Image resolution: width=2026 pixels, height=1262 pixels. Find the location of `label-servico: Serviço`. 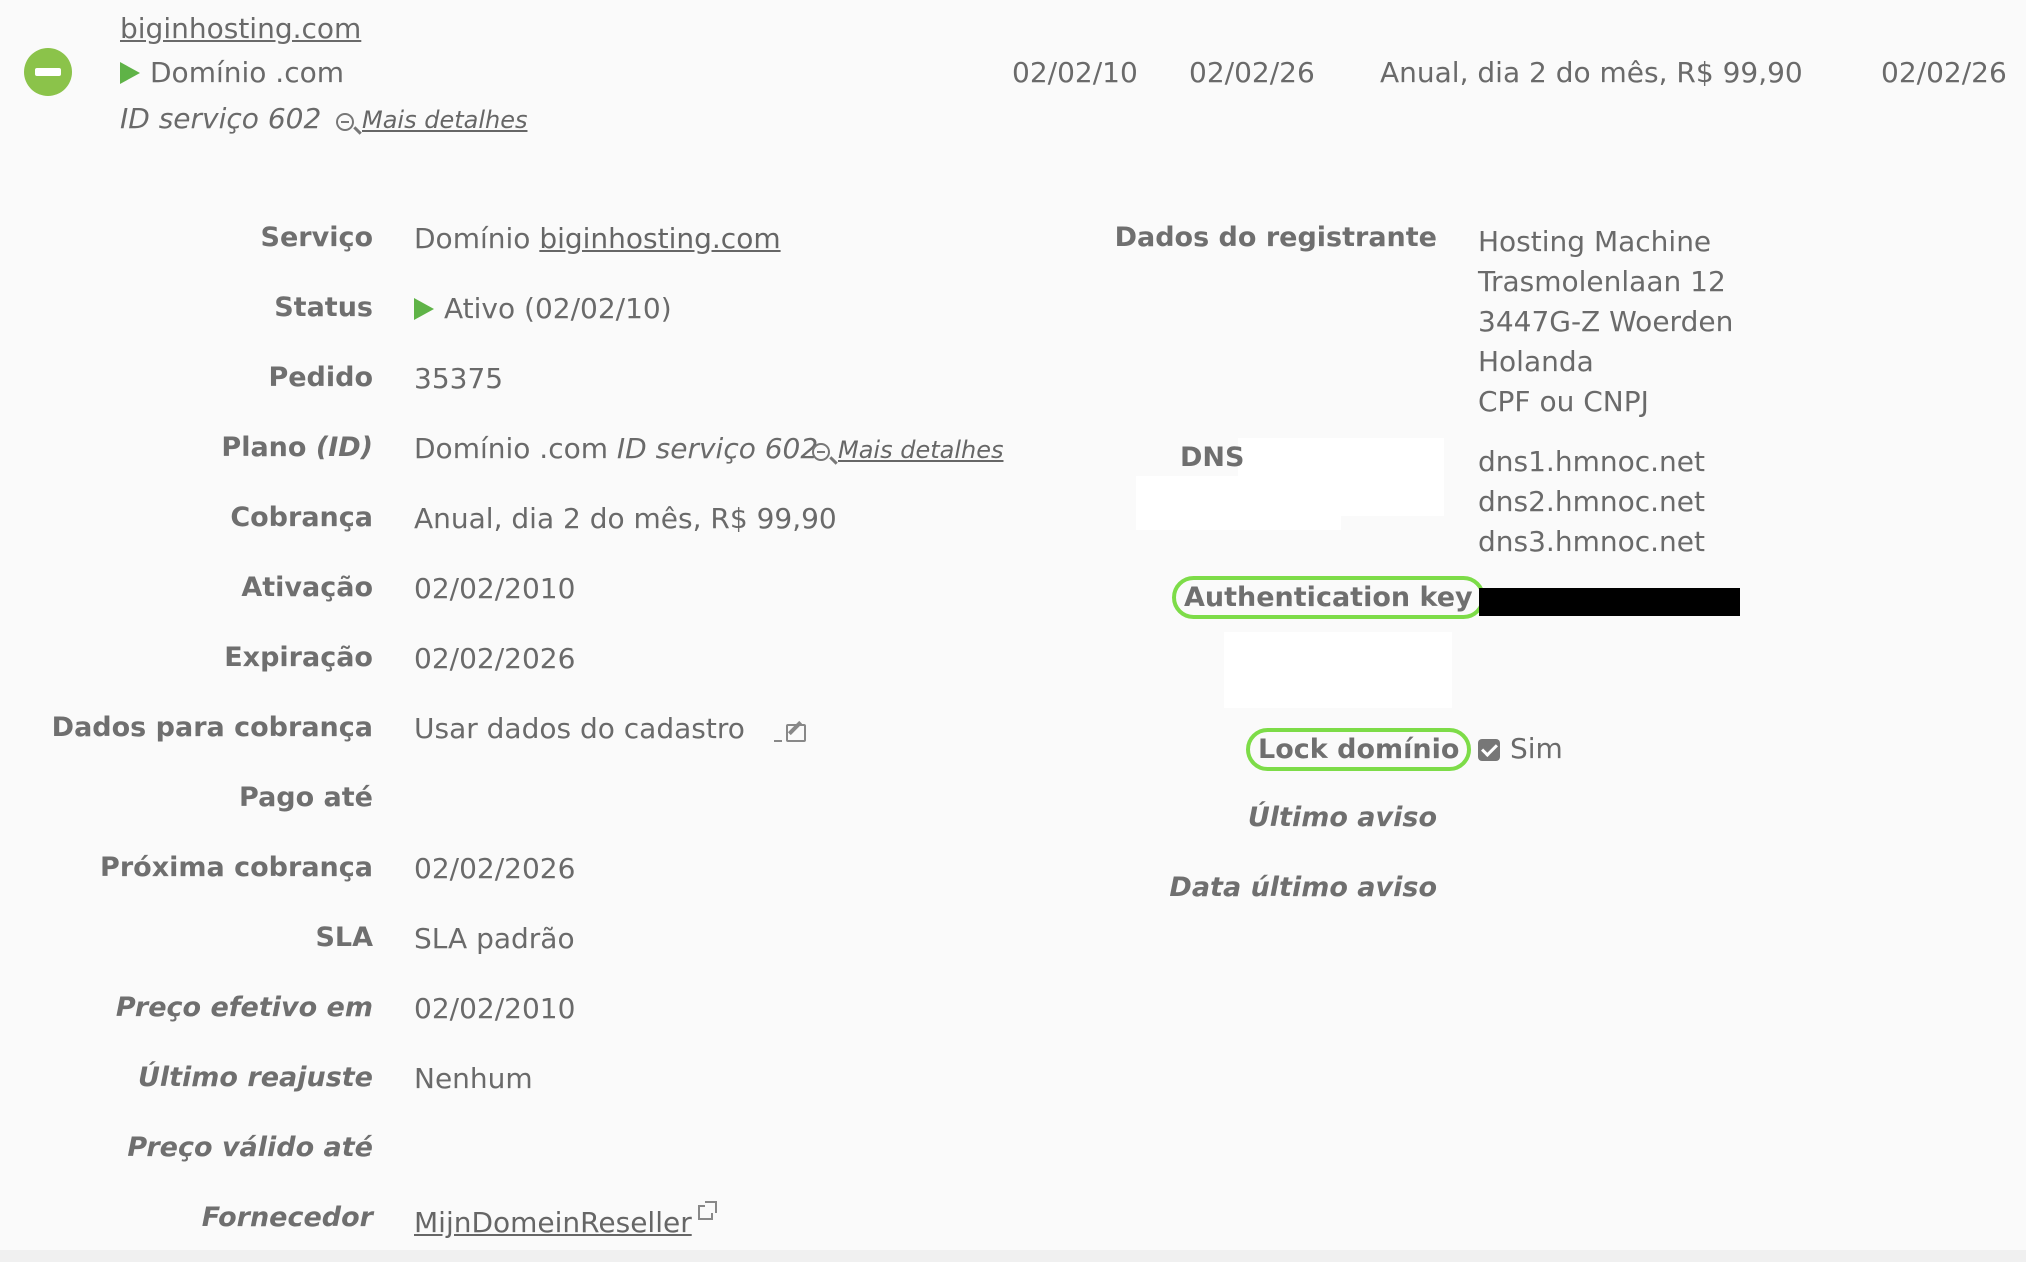

label-servico: Serviço is located at coordinates (316, 237).